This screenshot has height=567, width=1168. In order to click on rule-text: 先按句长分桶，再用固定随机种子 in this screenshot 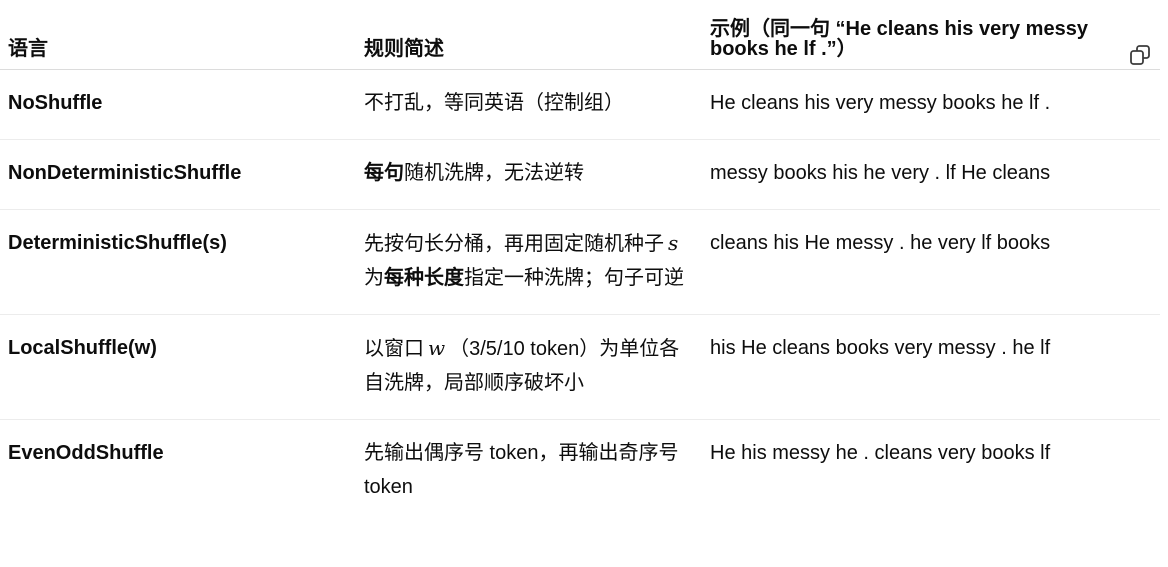, I will do `click(514, 243)`.